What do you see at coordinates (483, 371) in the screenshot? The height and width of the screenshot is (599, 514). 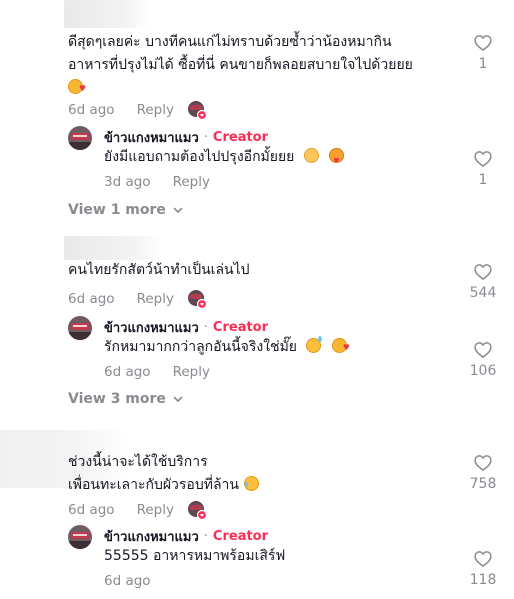 I see `like-count: 106` at bounding box center [483, 371].